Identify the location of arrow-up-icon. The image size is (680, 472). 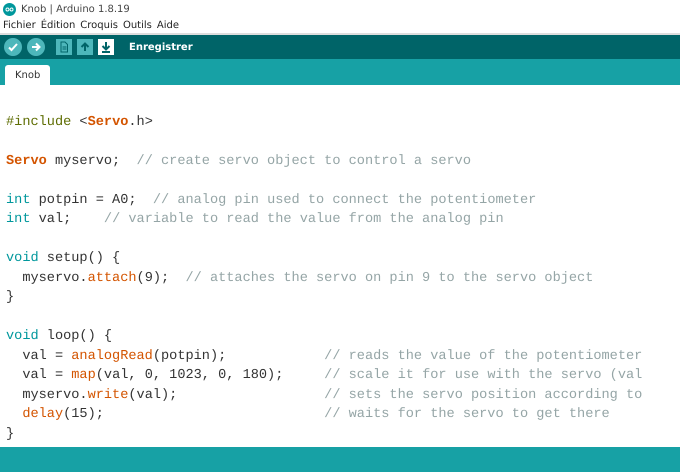
(85, 47).